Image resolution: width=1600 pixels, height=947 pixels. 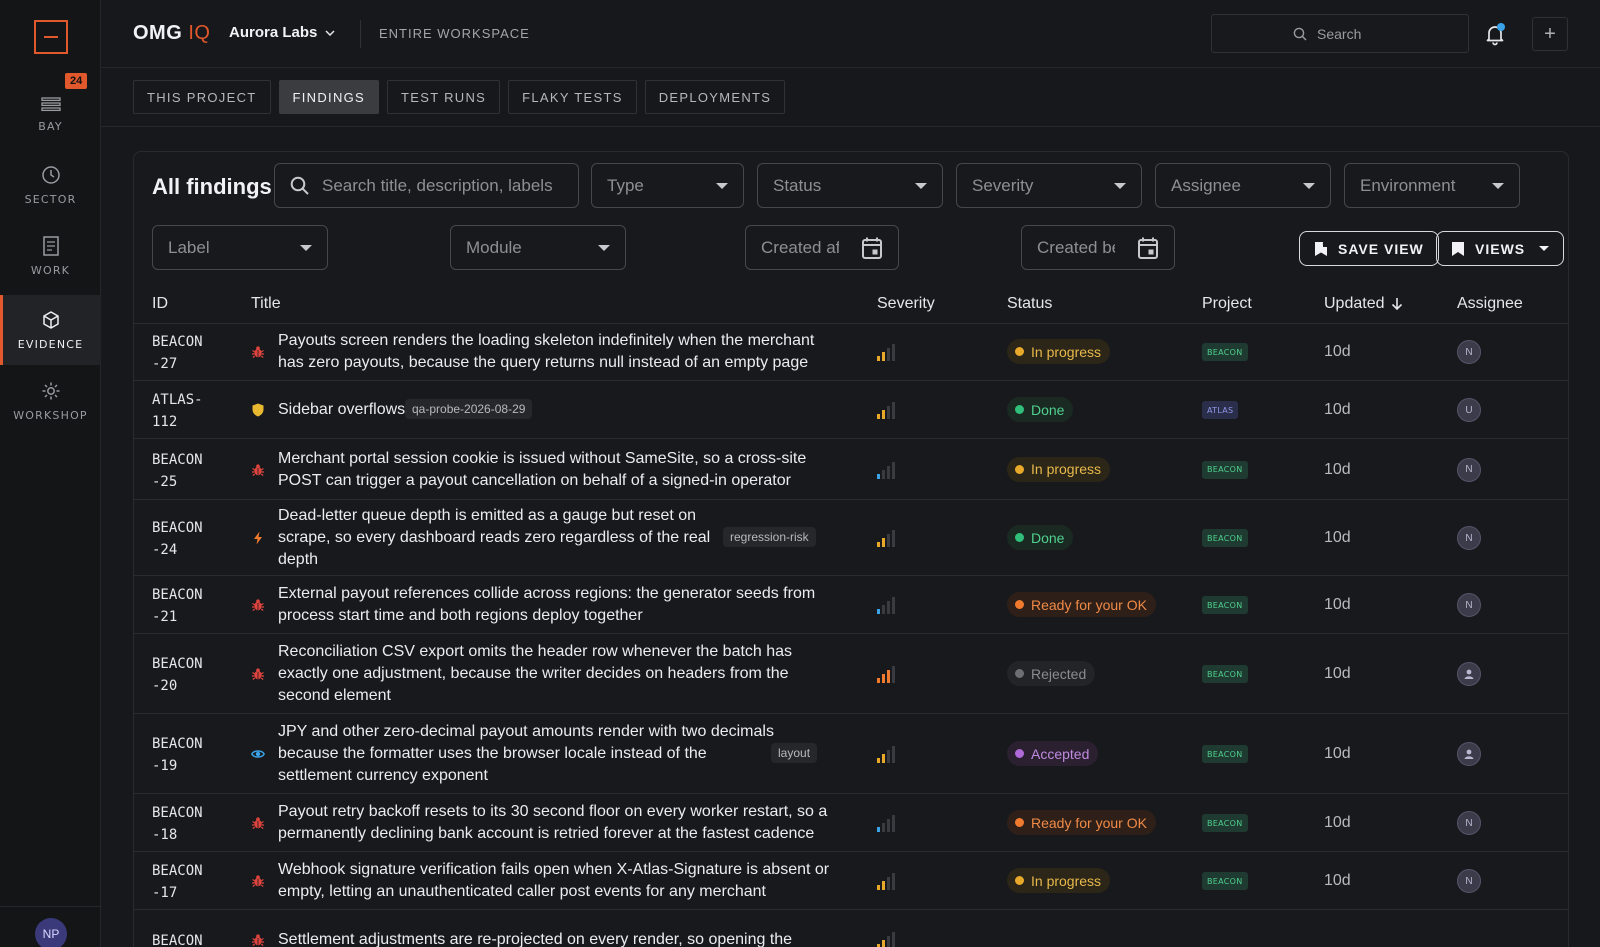 What do you see at coordinates (1053, 753) in the screenshot?
I see `status-badge: Accepted` at bounding box center [1053, 753].